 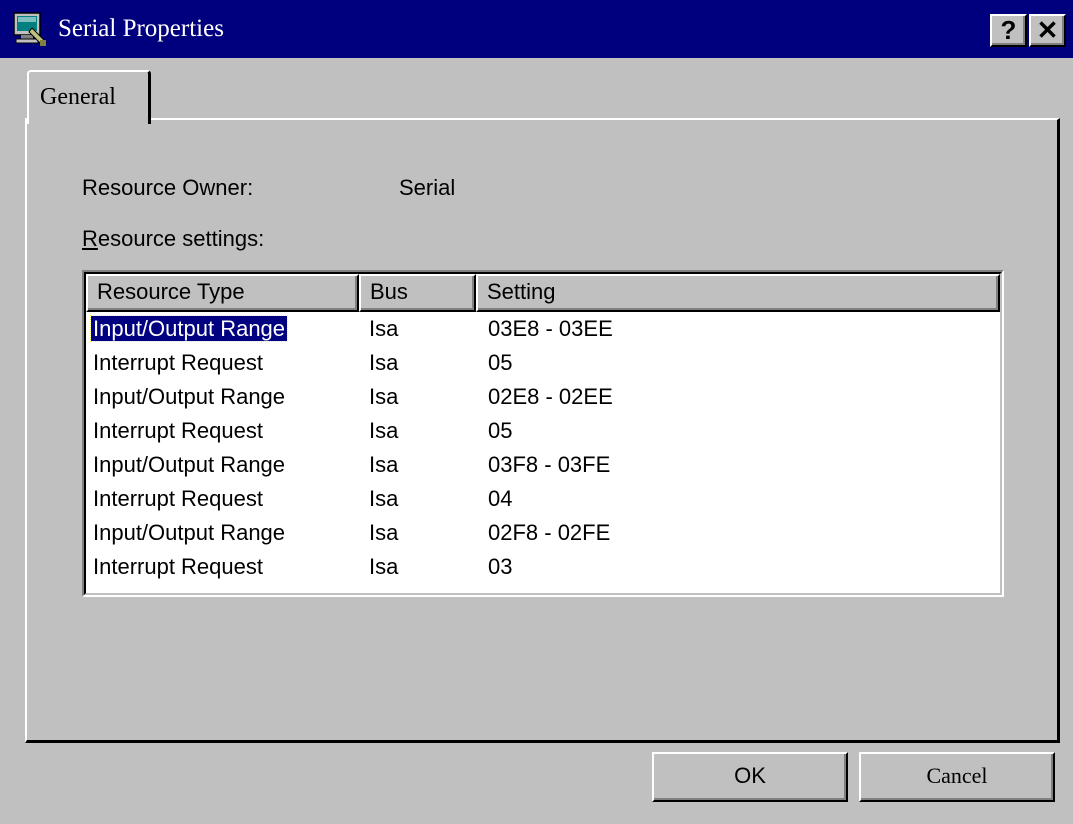 I want to click on close-icon: ✕, so click(x=1047, y=30).